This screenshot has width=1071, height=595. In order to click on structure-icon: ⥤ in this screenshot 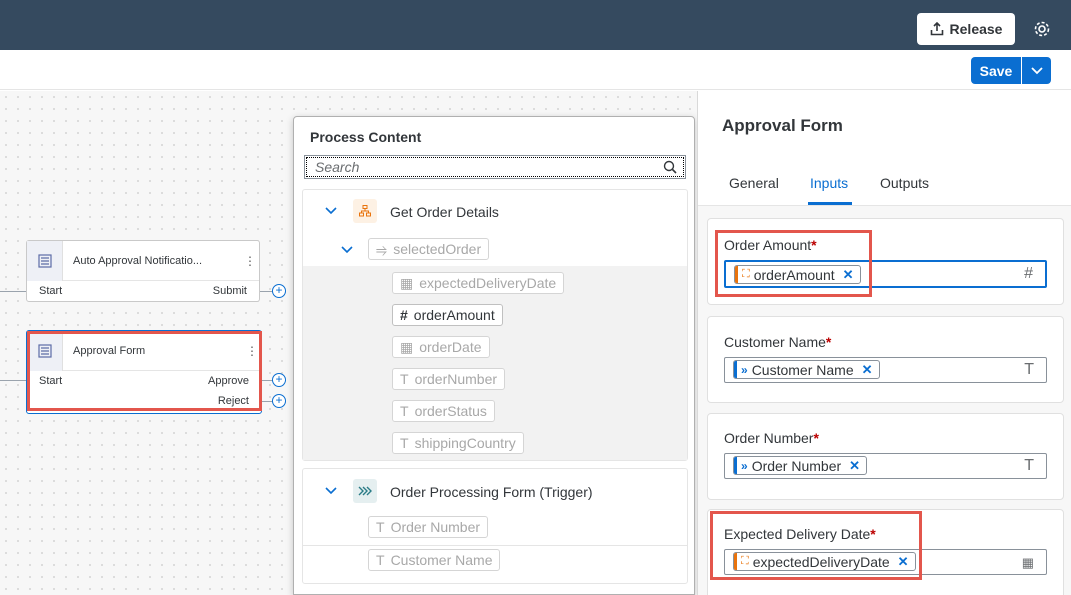, I will do `click(382, 248)`.